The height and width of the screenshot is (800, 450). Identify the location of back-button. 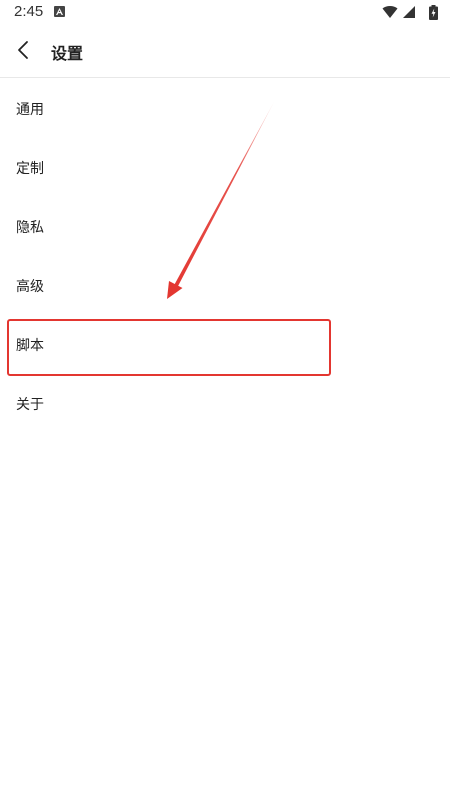
(25, 50).